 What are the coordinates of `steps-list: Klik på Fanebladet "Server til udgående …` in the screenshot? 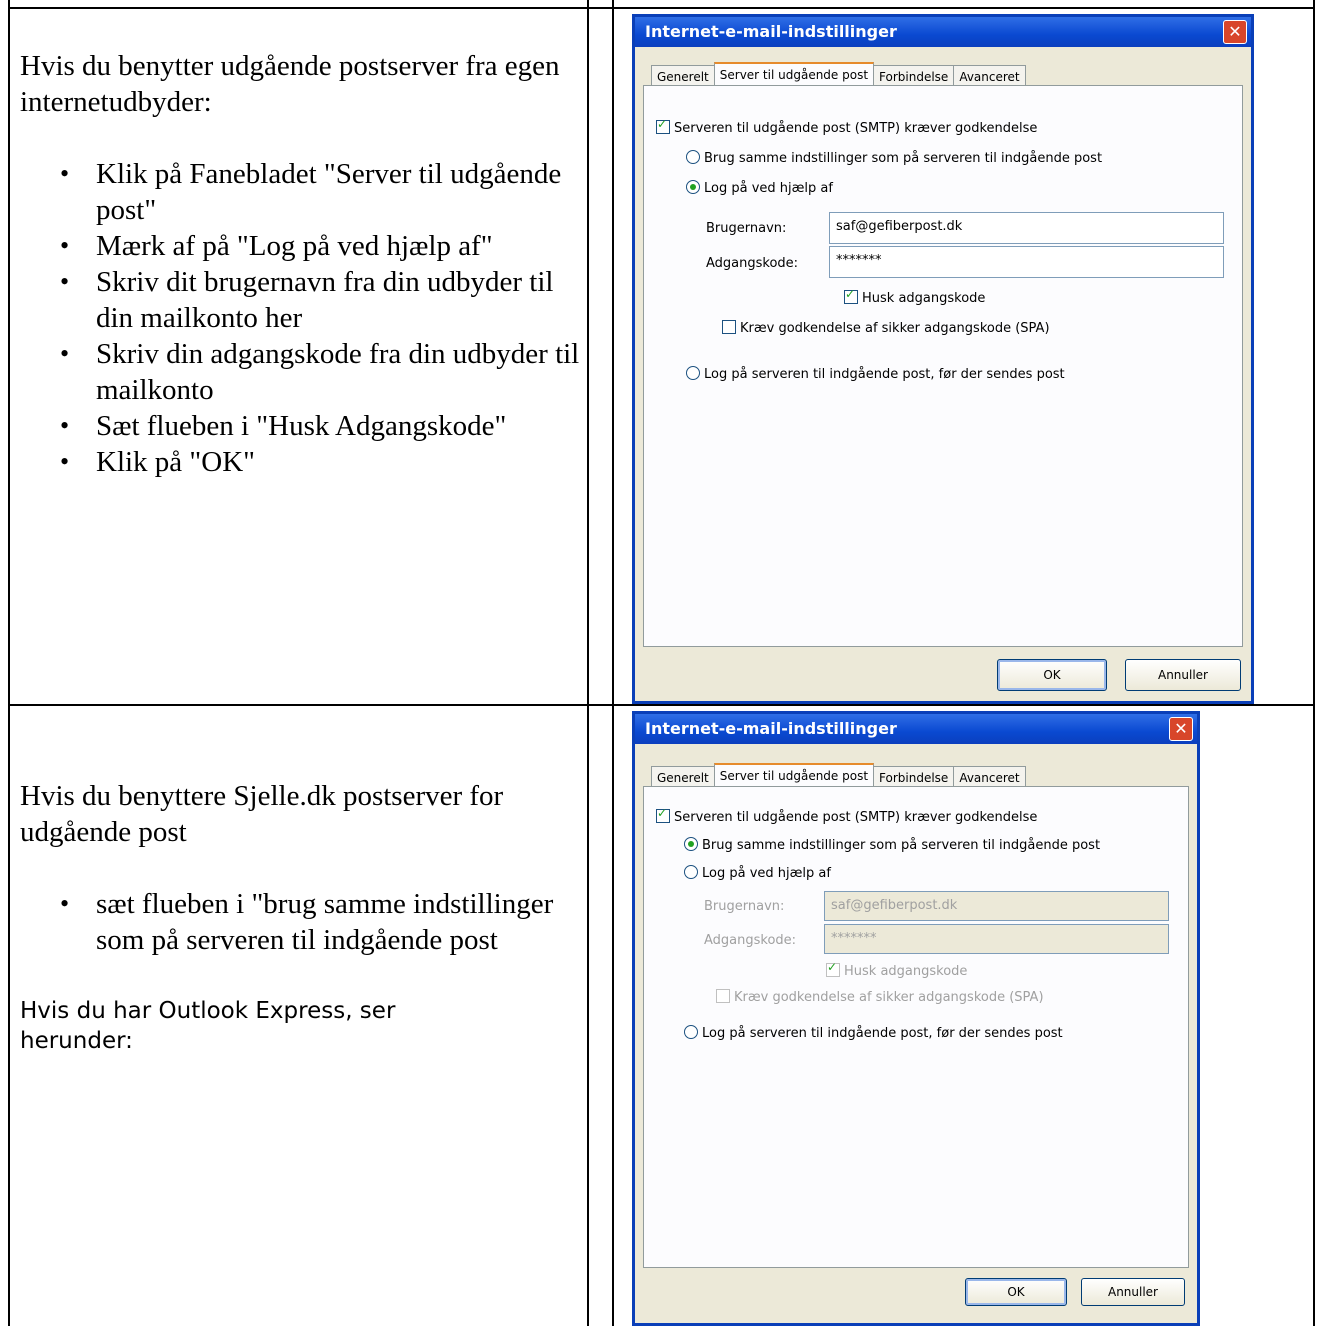 It's located at (300, 318).